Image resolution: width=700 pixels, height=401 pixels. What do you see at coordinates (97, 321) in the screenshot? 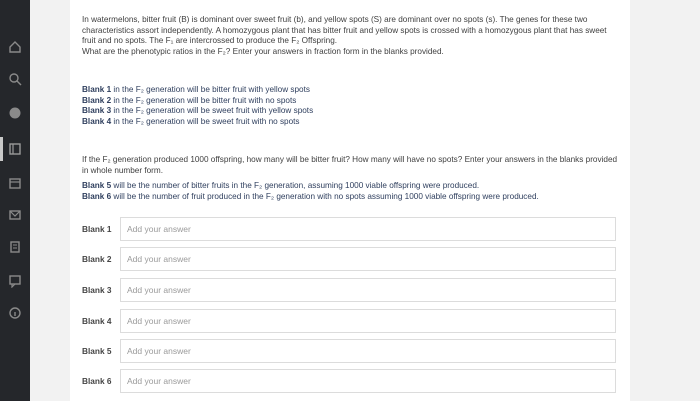
I see `answer-label: Blank 4` at bounding box center [97, 321].